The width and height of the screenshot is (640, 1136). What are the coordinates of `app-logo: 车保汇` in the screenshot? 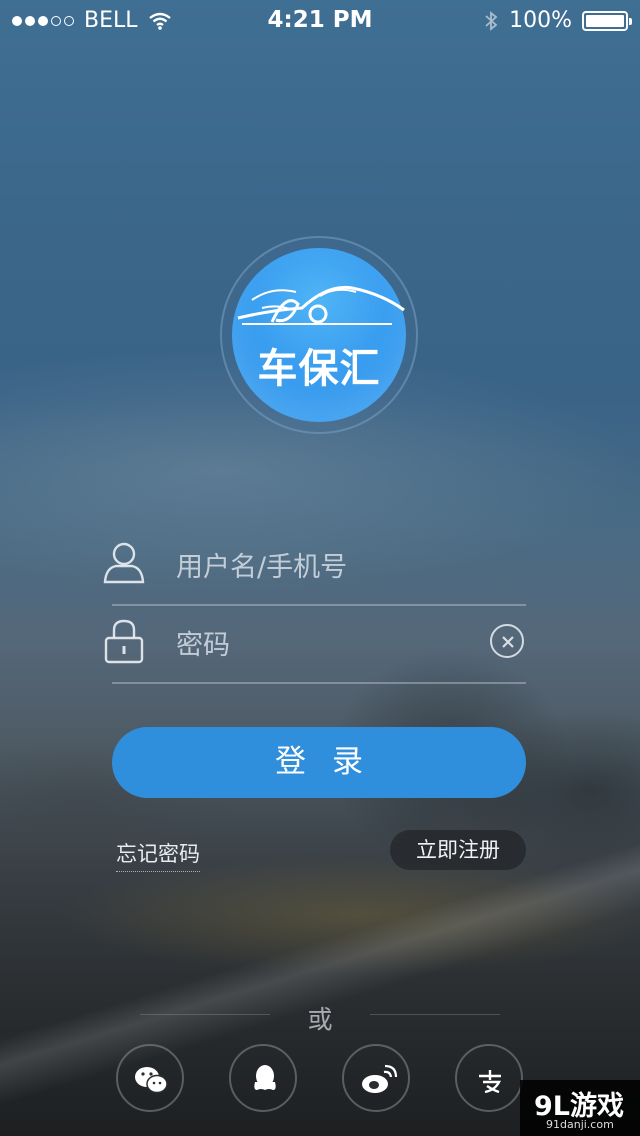 It's located at (319, 335).